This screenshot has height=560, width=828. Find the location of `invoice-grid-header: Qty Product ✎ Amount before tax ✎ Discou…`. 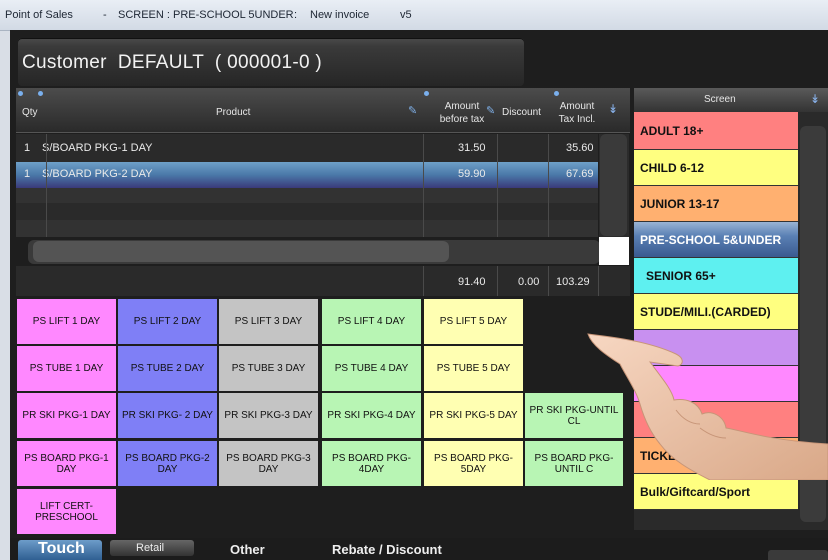

invoice-grid-header: Qty Product ✎ Amount before tax ✎ Discou… is located at coordinates (323, 110).